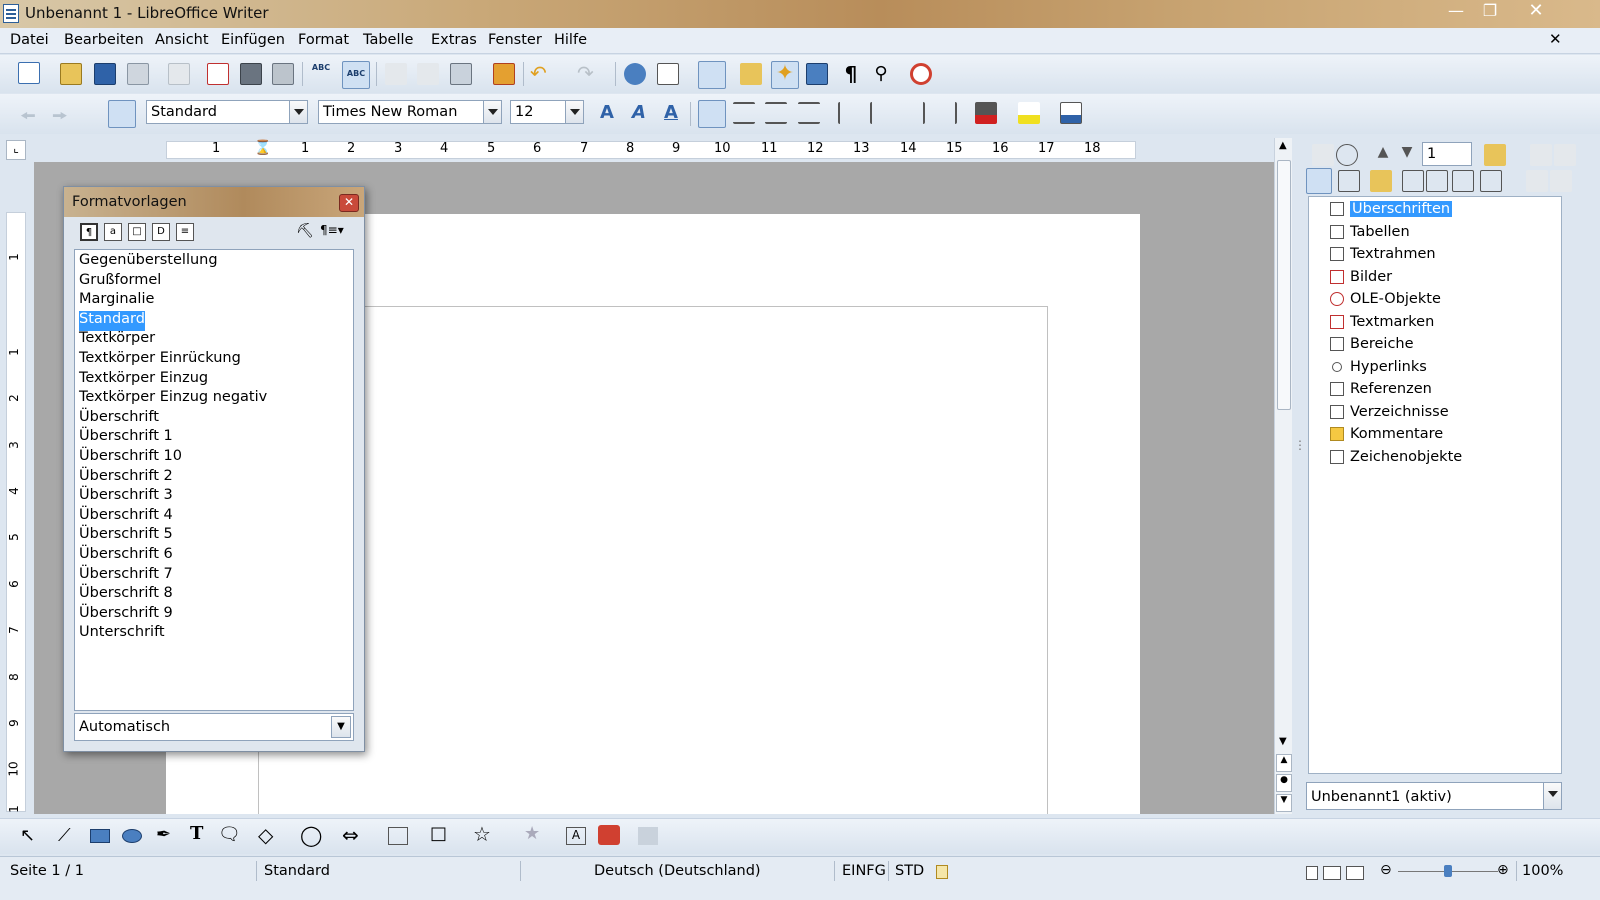 This screenshot has width=1600, height=900. Describe the element at coordinates (163, 834) in the screenshot. I see `freeform-line-icon: ✒` at that location.